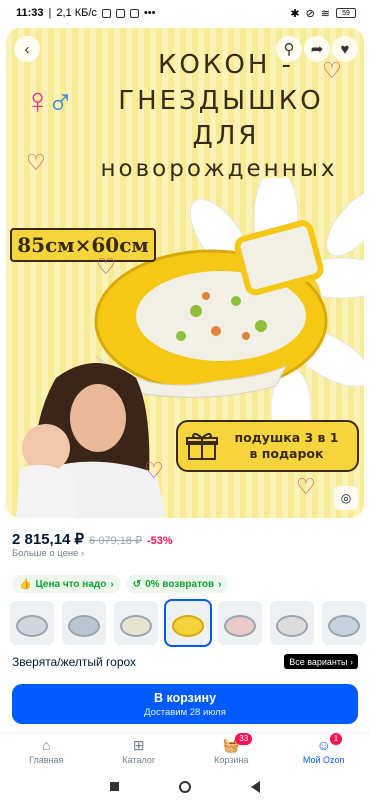  What do you see at coordinates (46, 744) in the screenshot?
I see `home-icon: ⌂` at bounding box center [46, 744].